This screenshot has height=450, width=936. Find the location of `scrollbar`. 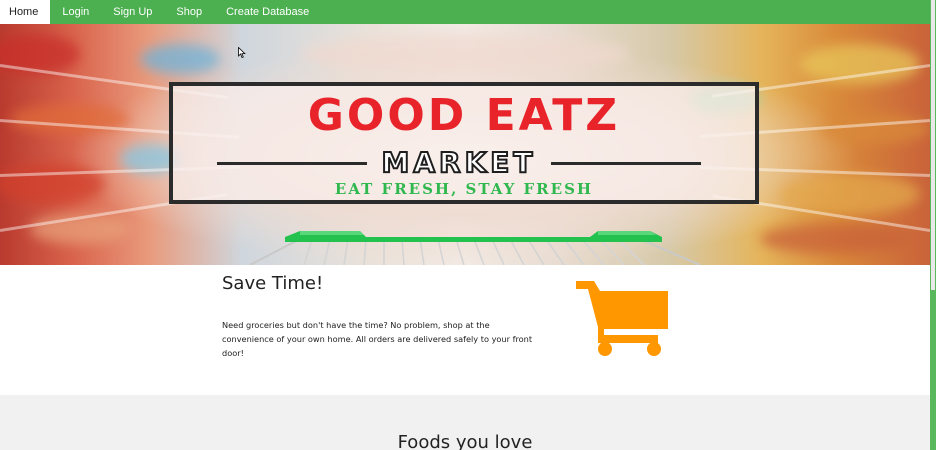

scrollbar is located at coordinates (933, 225).